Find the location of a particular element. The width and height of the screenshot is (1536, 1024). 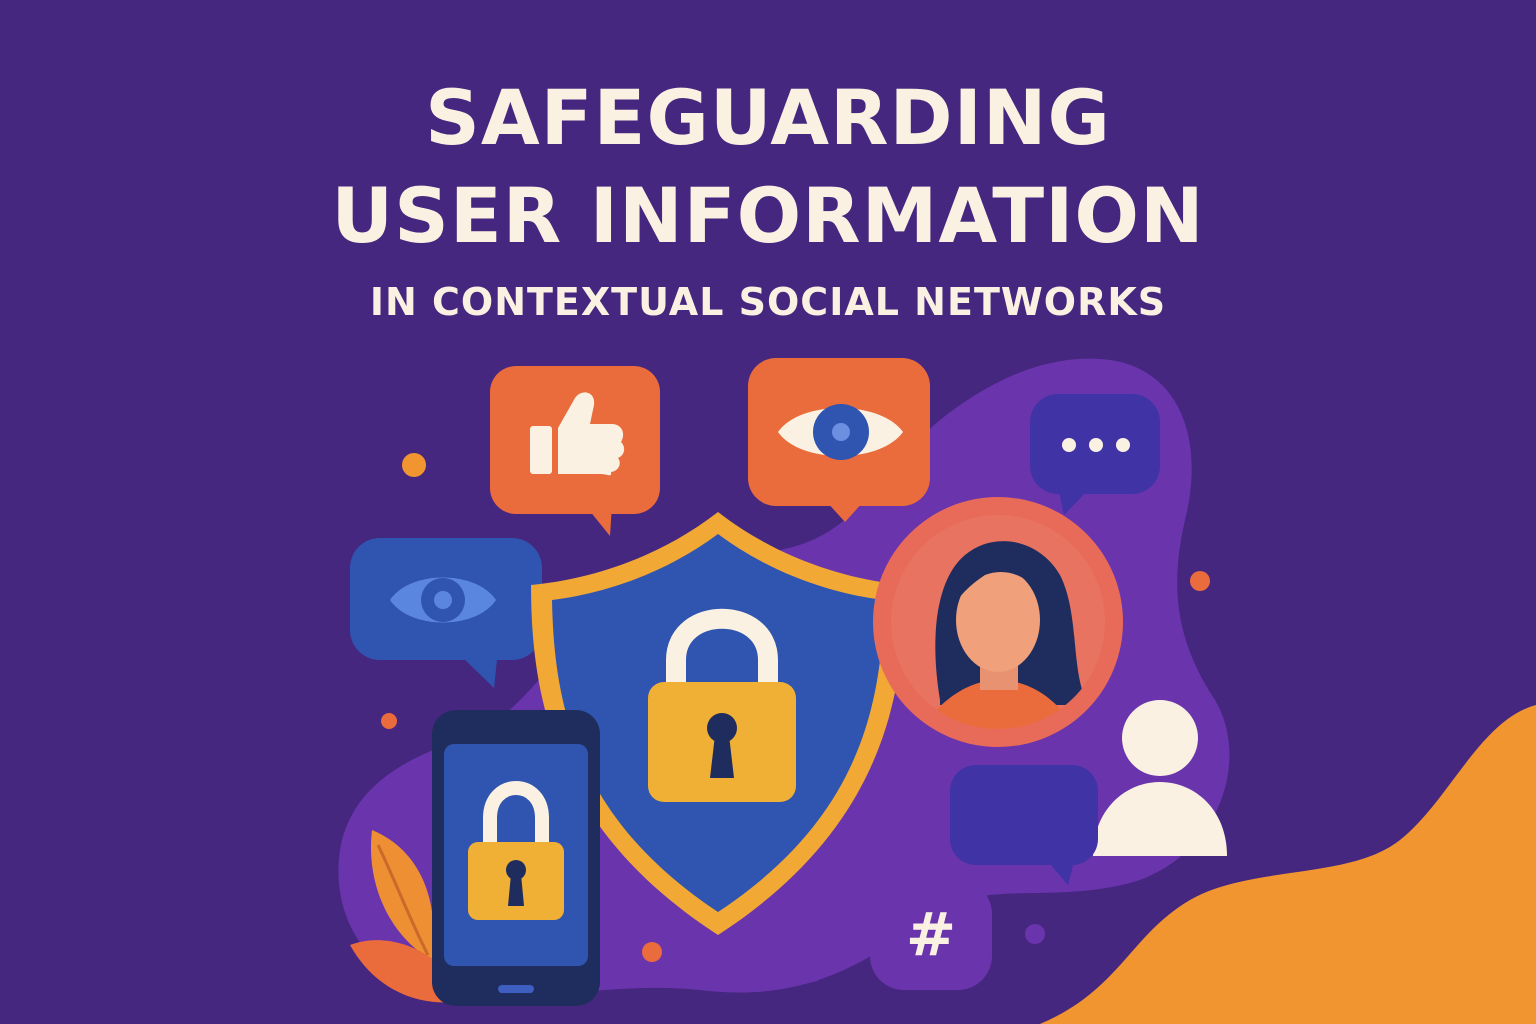

title-line-2: USER INFORMATION is located at coordinates (768, 215).